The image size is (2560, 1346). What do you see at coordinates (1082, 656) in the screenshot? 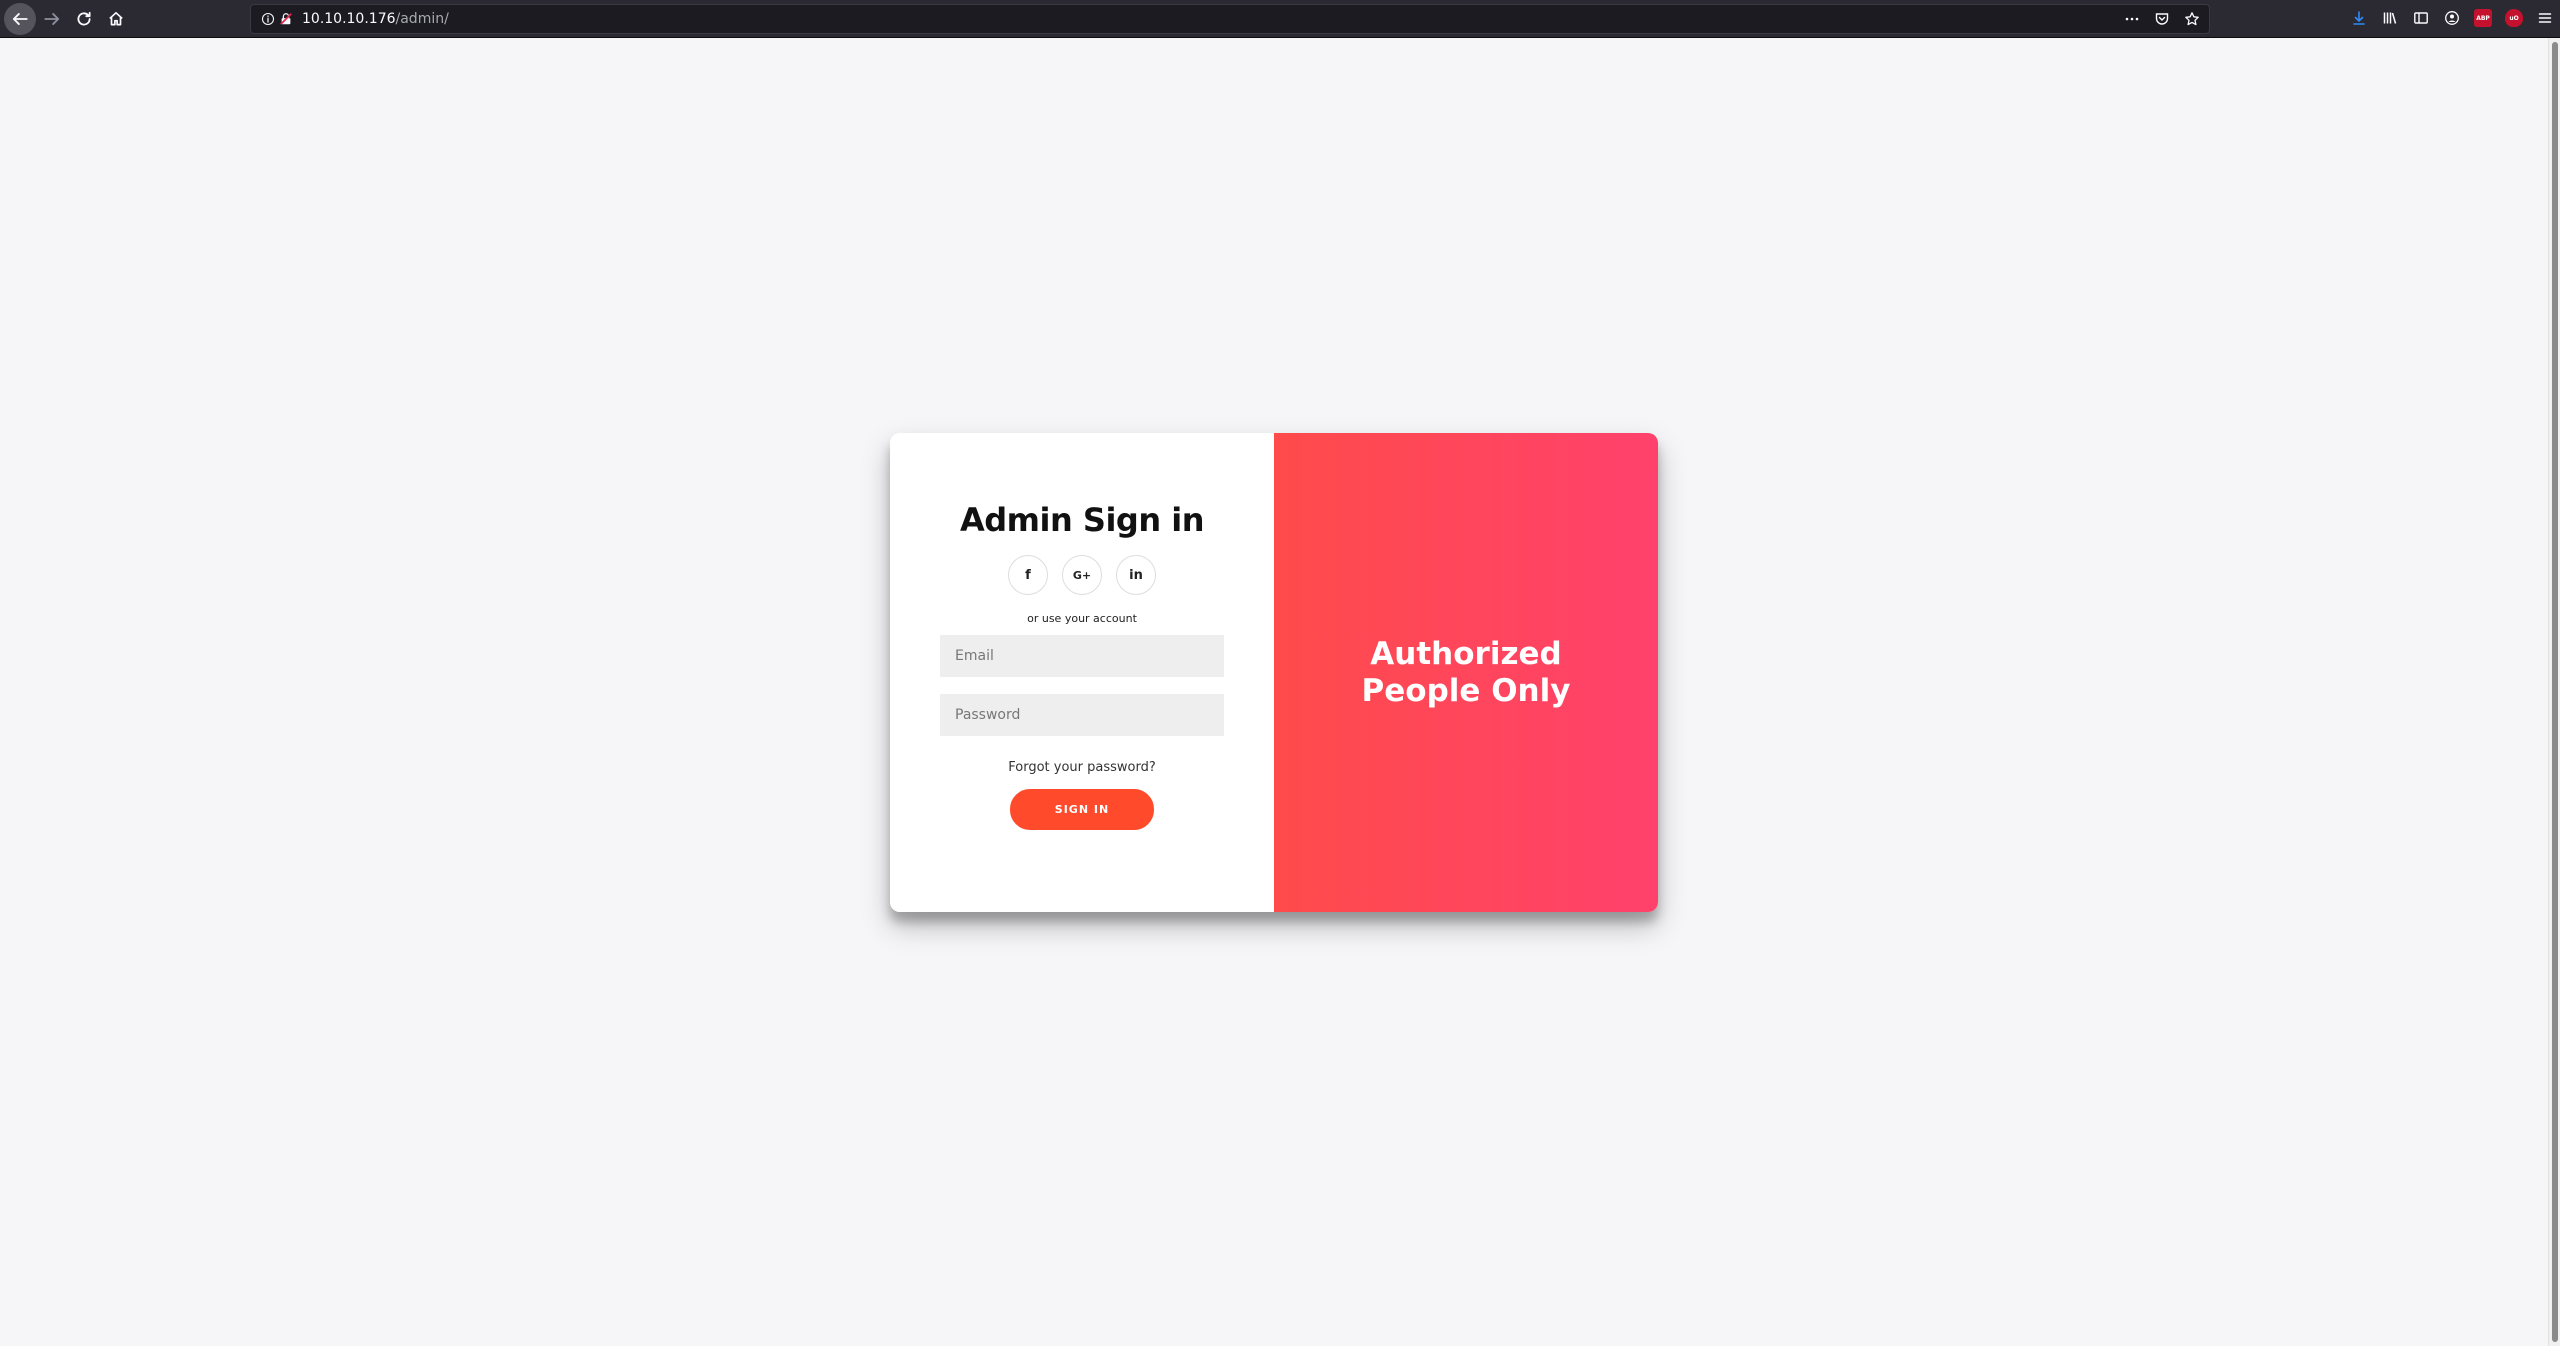
I see `email-field` at bounding box center [1082, 656].